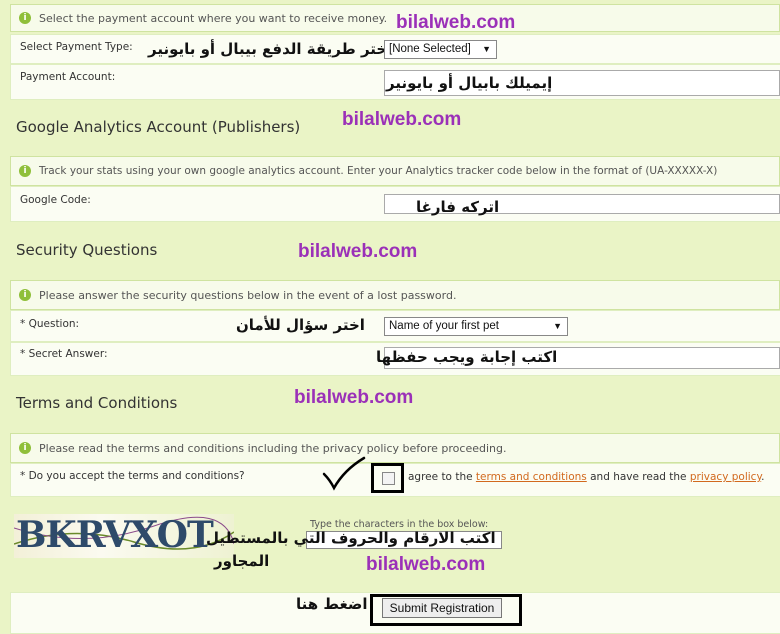  I want to click on google-code-note: اتركه فارغا, so click(458, 207).